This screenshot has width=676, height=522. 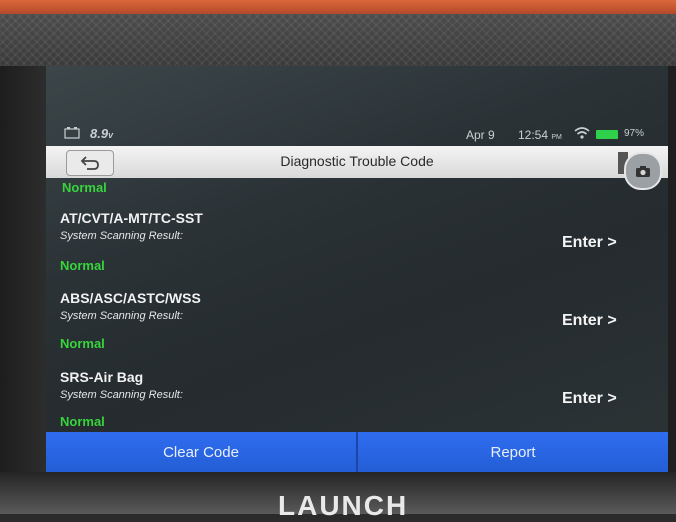 What do you see at coordinates (582, 134) in the screenshot?
I see `wifi-icon` at bounding box center [582, 134].